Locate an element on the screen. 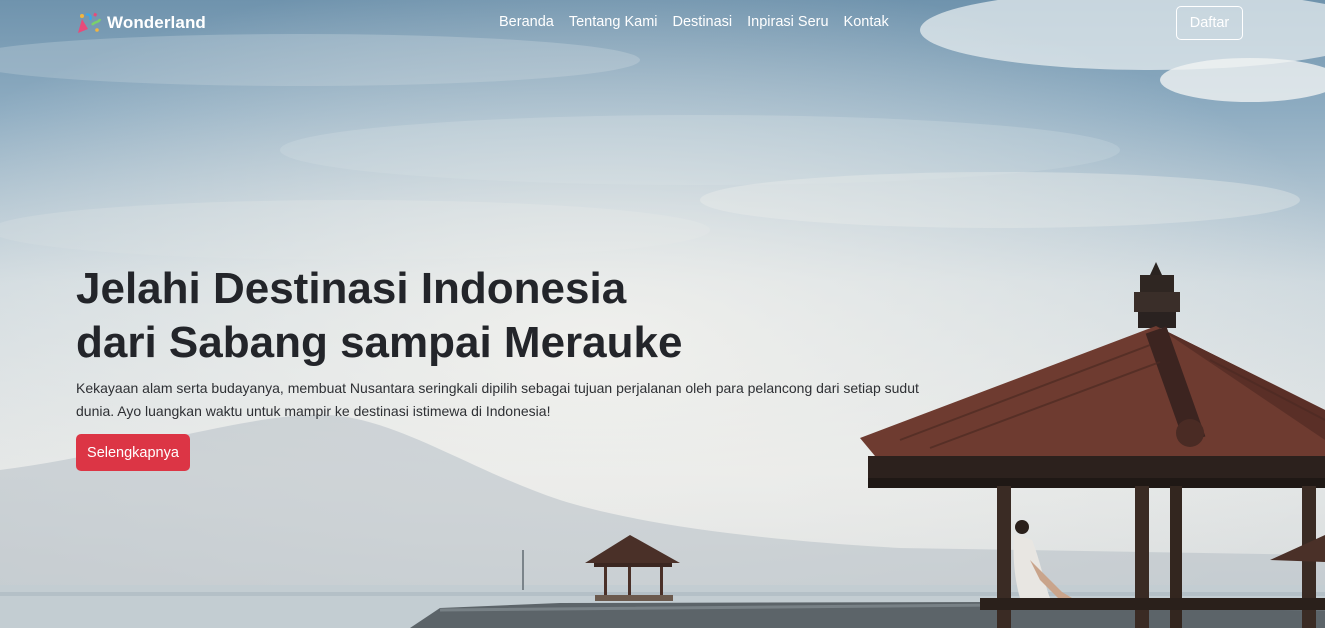 The image size is (1325, 628). signup-button: Daftar is located at coordinates (1209, 23).